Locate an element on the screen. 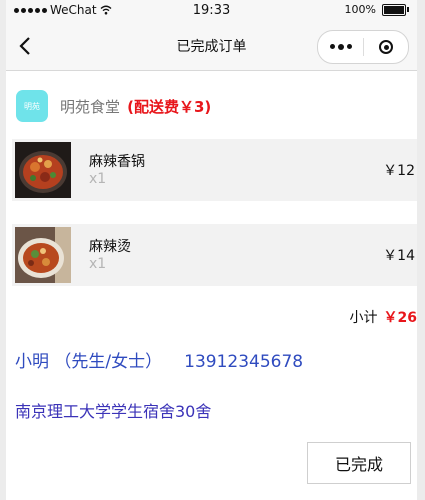 This screenshot has width=425, height=500. shop-header: 明苑 明苑食堂 (配送费￥3) is located at coordinates (113, 106).